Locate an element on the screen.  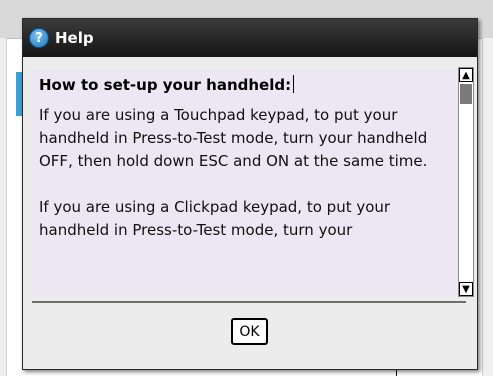
arrow-down-icon: ▼ is located at coordinates (466, 289).